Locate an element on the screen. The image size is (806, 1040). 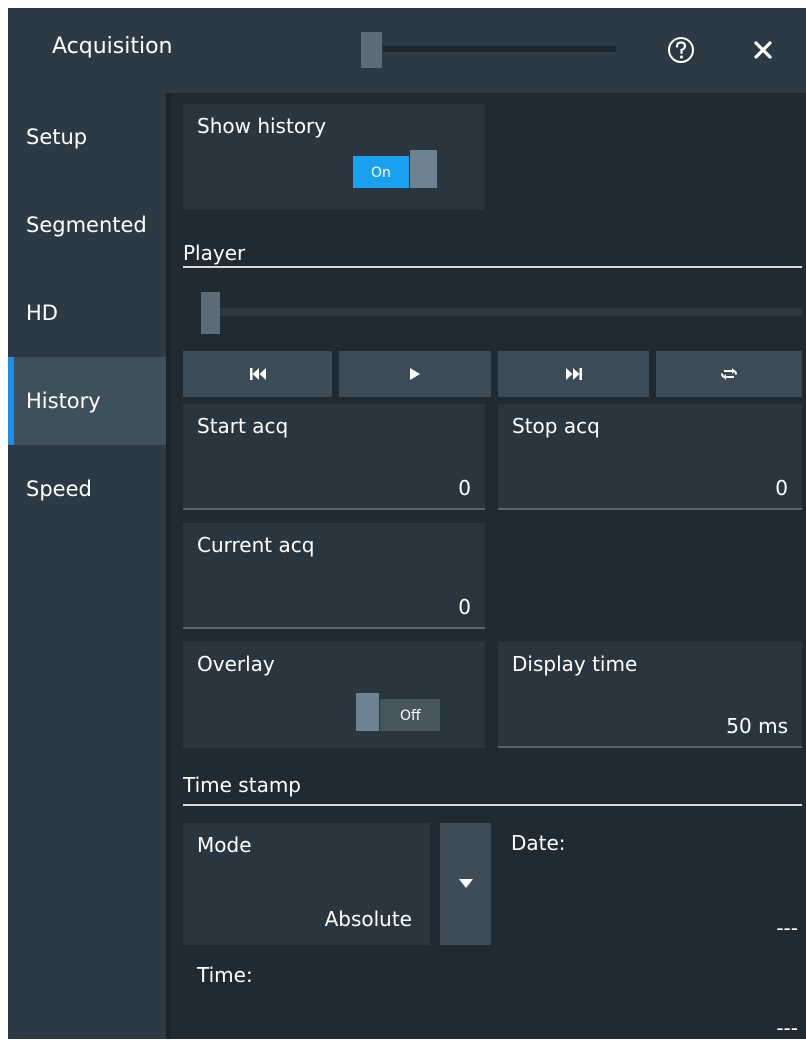
current-acq-label: Current acq is located at coordinates (256, 545).